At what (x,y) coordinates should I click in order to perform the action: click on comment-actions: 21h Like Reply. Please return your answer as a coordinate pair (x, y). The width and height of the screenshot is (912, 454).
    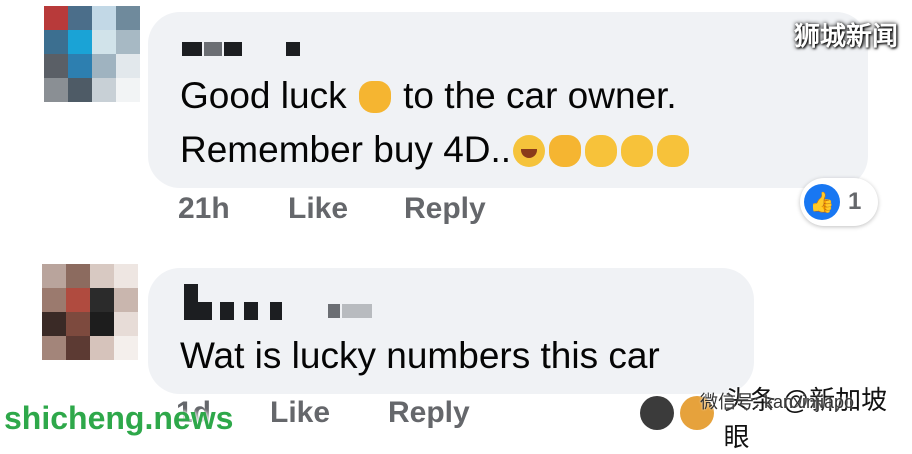
    Looking at the image, I should click on (332, 209).